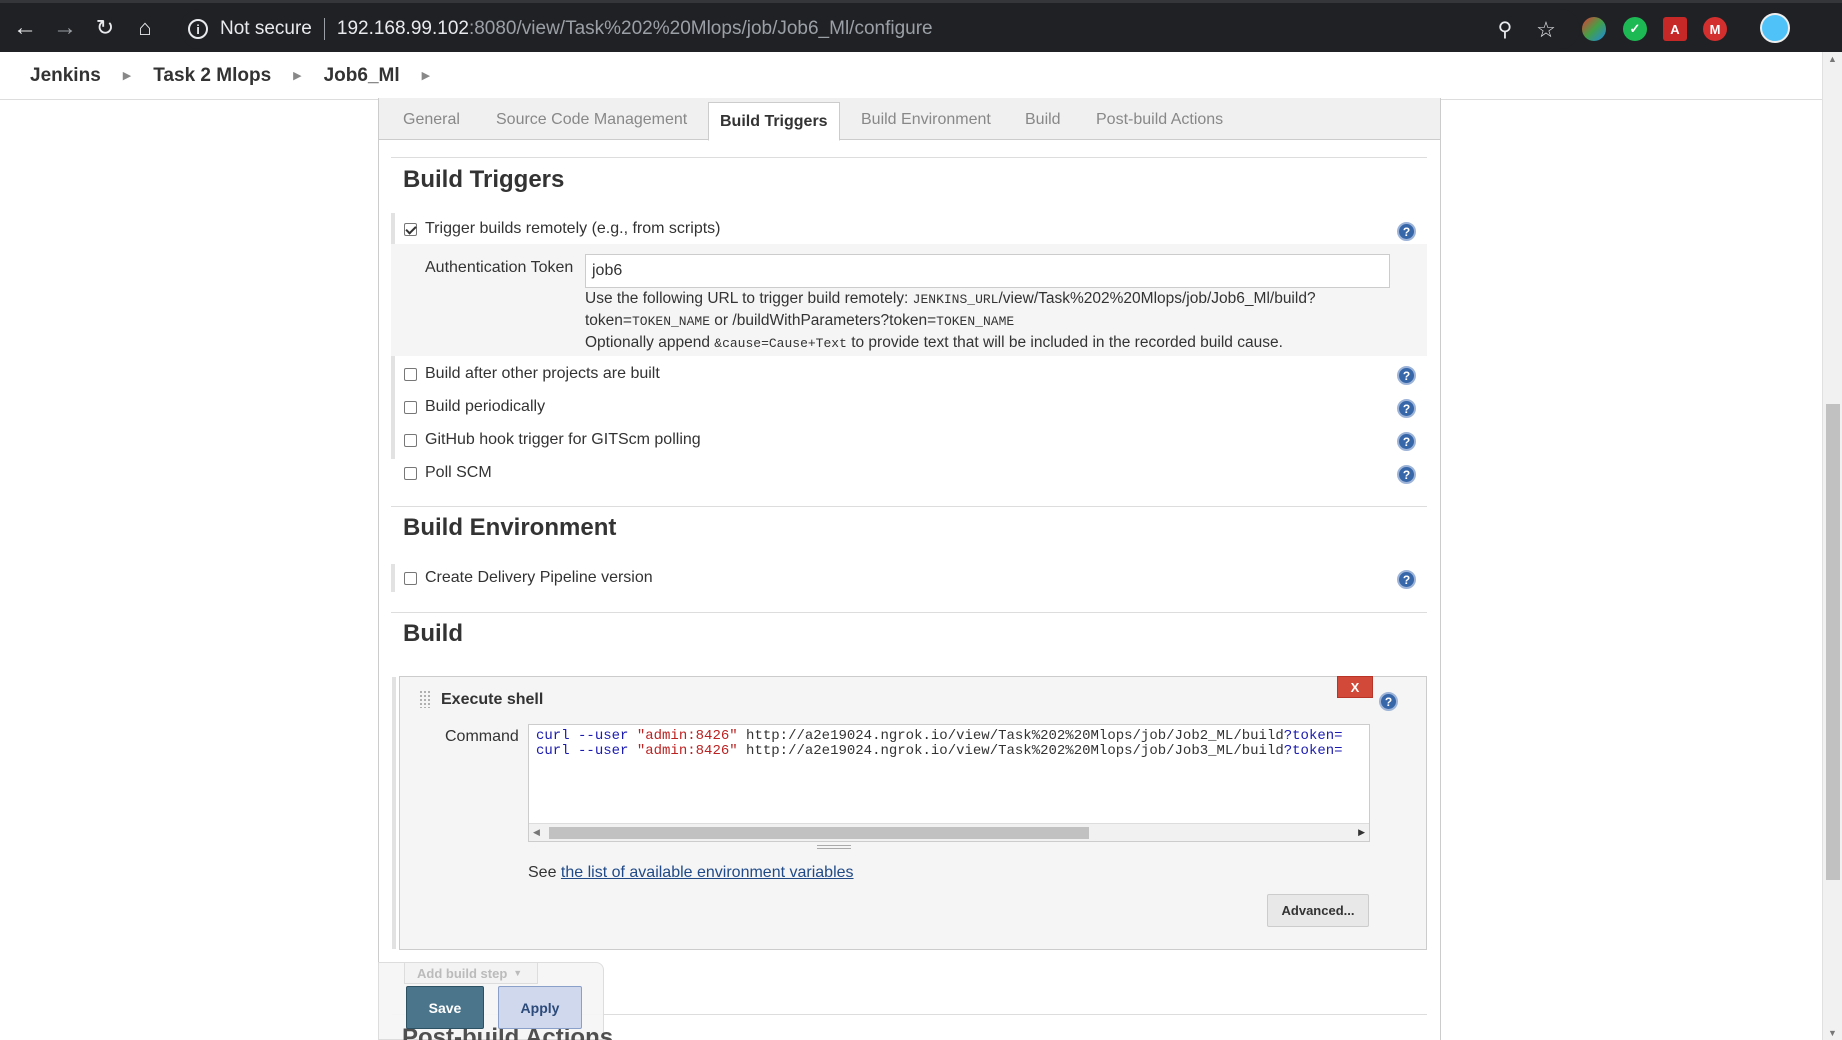 The width and height of the screenshot is (1842, 1040). I want to click on horizontal-scrollbar: ◀ ▶, so click(949, 832).